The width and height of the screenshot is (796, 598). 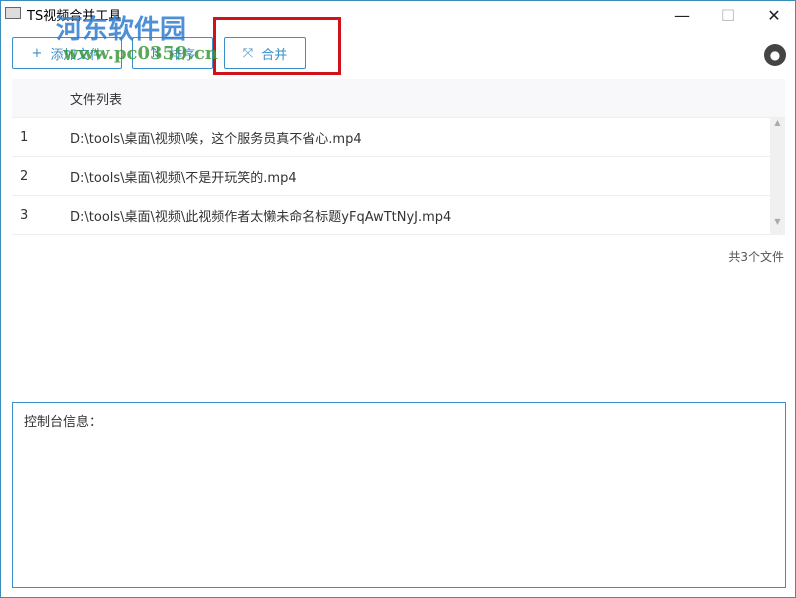 I want to click on scrollbar: ▲ ▼, so click(x=777, y=176).